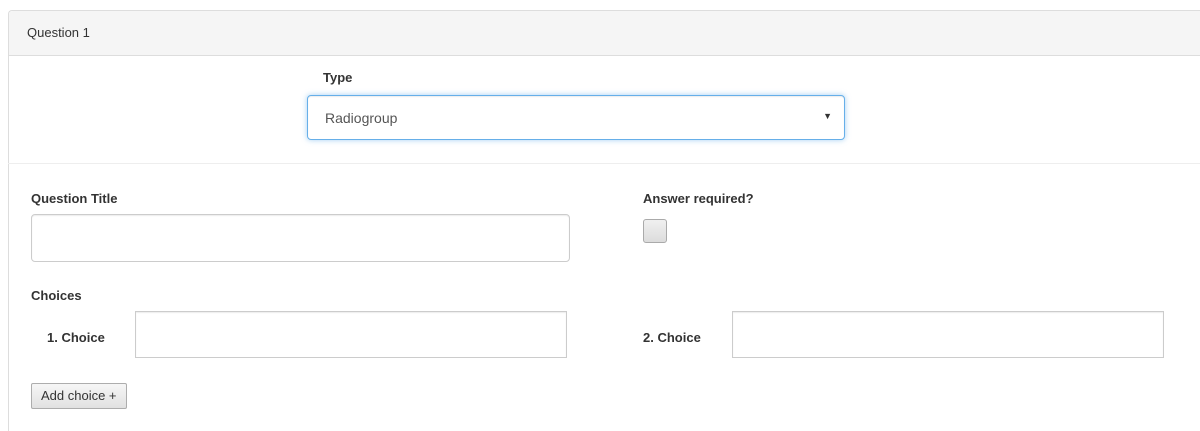  What do you see at coordinates (827, 116) in the screenshot?
I see `dropdown-arrow-icon: ▼` at bounding box center [827, 116].